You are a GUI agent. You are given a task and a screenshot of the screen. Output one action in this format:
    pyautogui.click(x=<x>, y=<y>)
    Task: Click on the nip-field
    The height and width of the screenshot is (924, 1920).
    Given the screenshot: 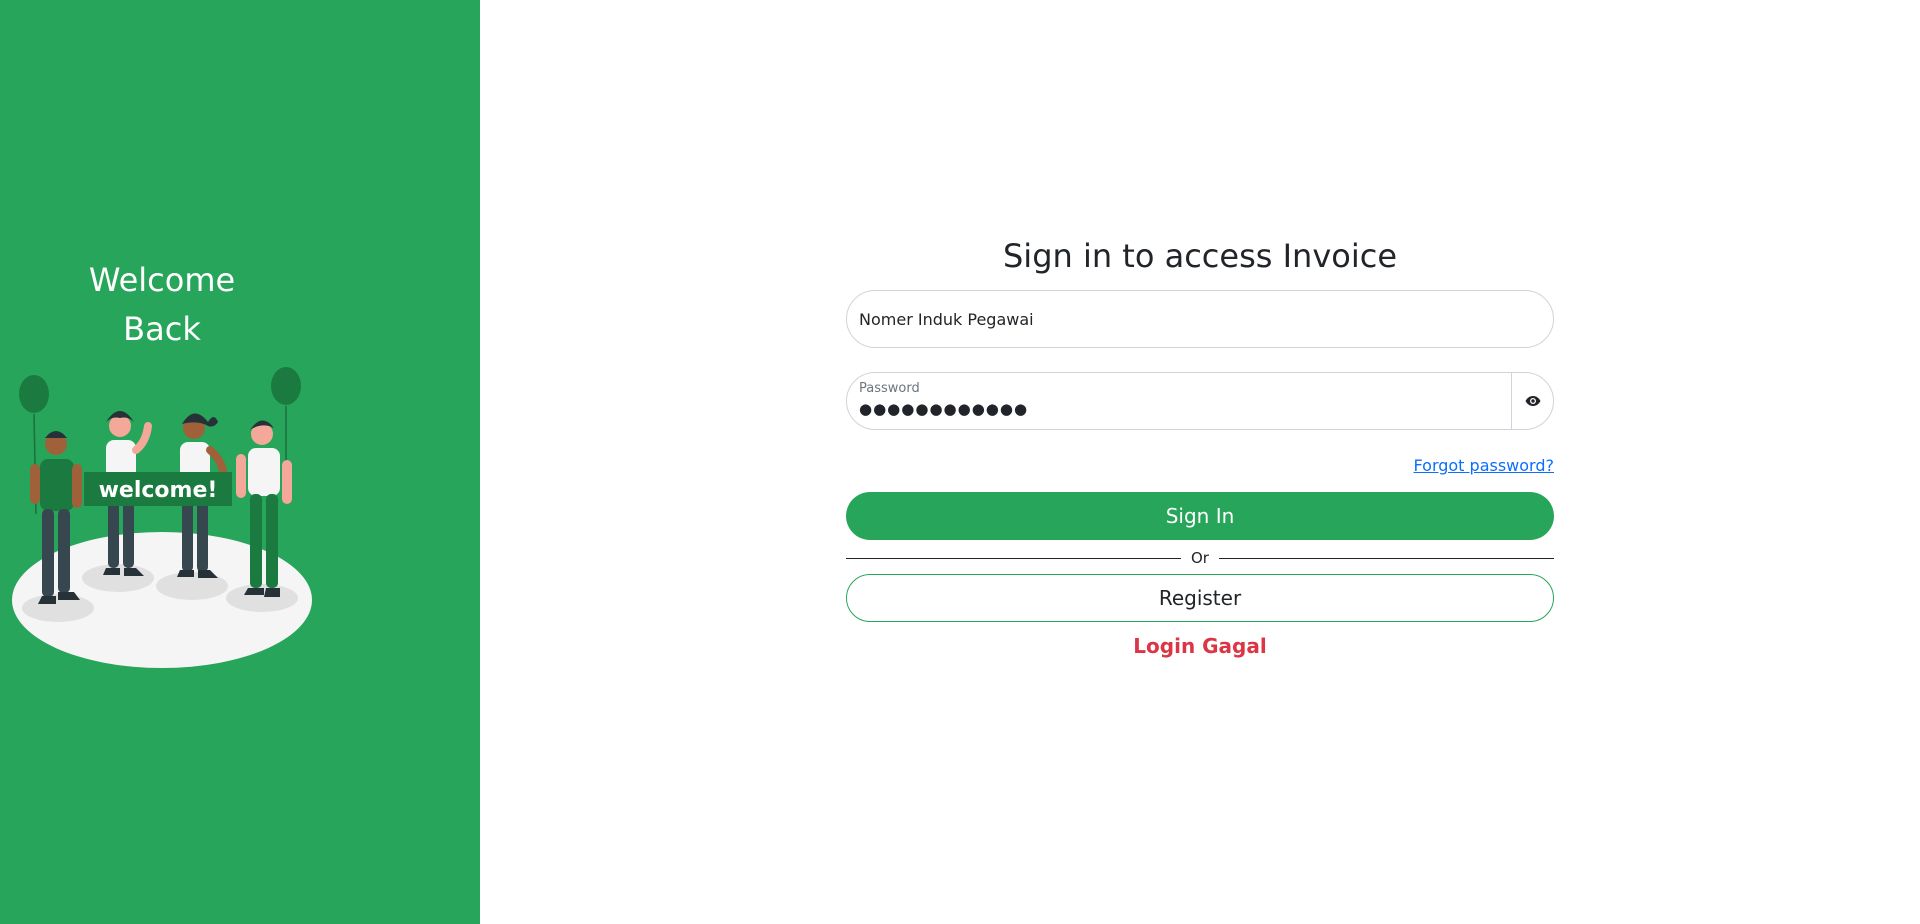 What is the action you would take?
    pyautogui.click(x=1200, y=319)
    